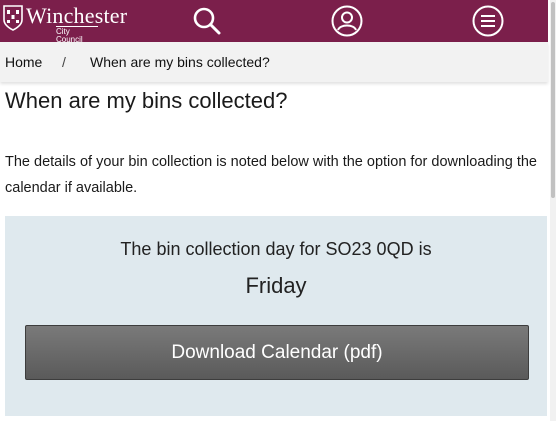 This screenshot has width=556, height=421. What do you see at coordinates (207, 21) in the screenshot?
I see `search-icon` at bounding box center [207, 21].